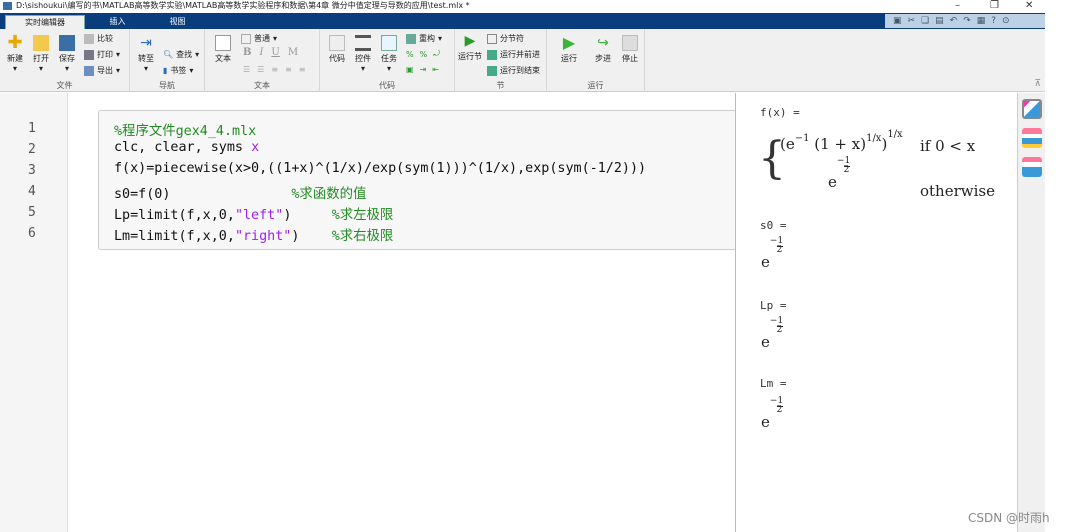 The width and height of the screenshot is (1065, 532). I want to click on piecewise-condition-1: if 0 < x, so click(948, 146).